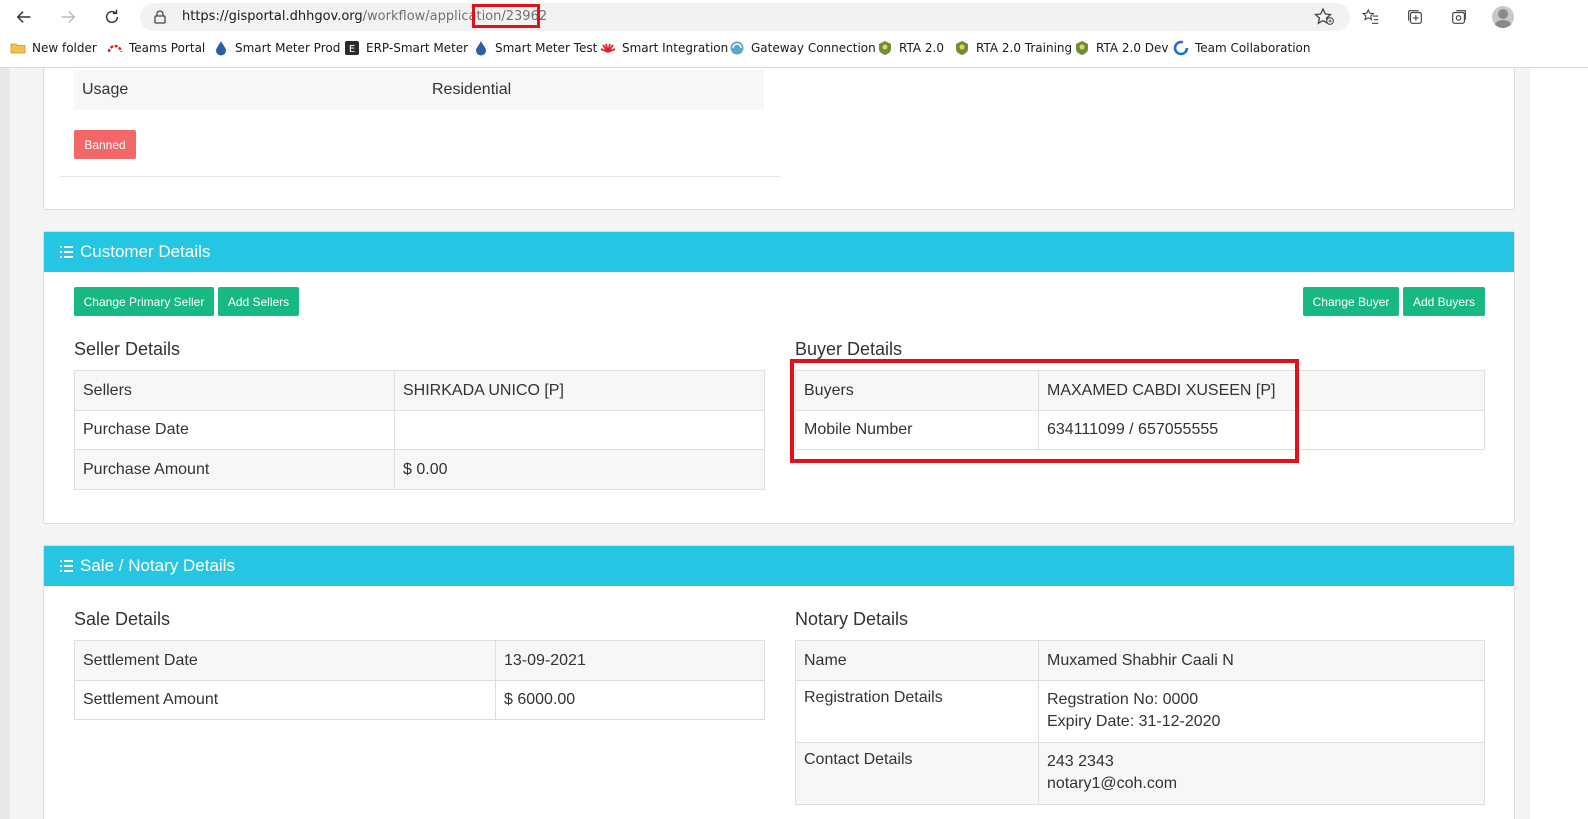 This screenshot has height=819, width=1588. What do you see at coordinates (1351, 301) in the screenshot?
I see `change-buyer-button: Change Buyer` at bounding box center [1351, 301].